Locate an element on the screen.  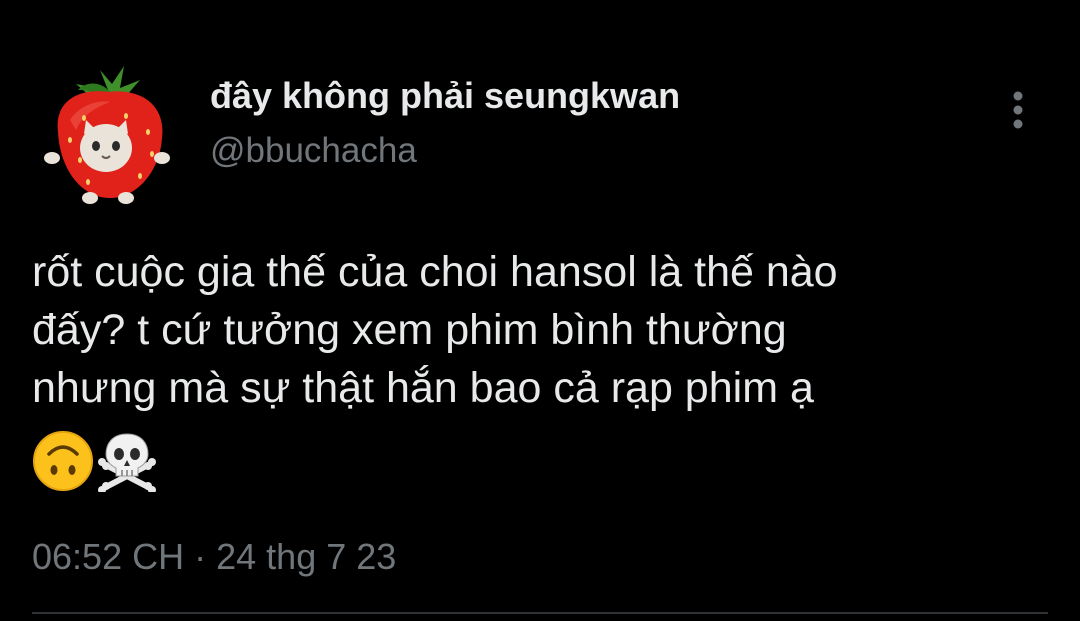
tweet-date: 24 thg 7 23 is located at coordinates (306, 556).